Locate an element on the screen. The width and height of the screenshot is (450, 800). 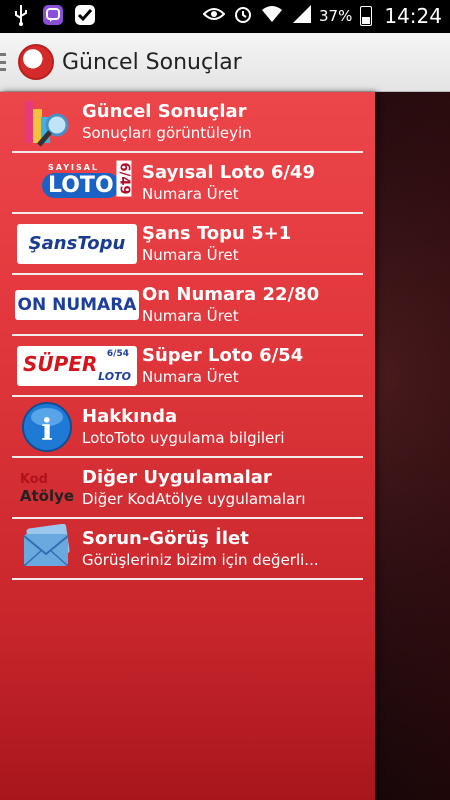
chart-magnifier-icon is located at coordinates (47, 122).